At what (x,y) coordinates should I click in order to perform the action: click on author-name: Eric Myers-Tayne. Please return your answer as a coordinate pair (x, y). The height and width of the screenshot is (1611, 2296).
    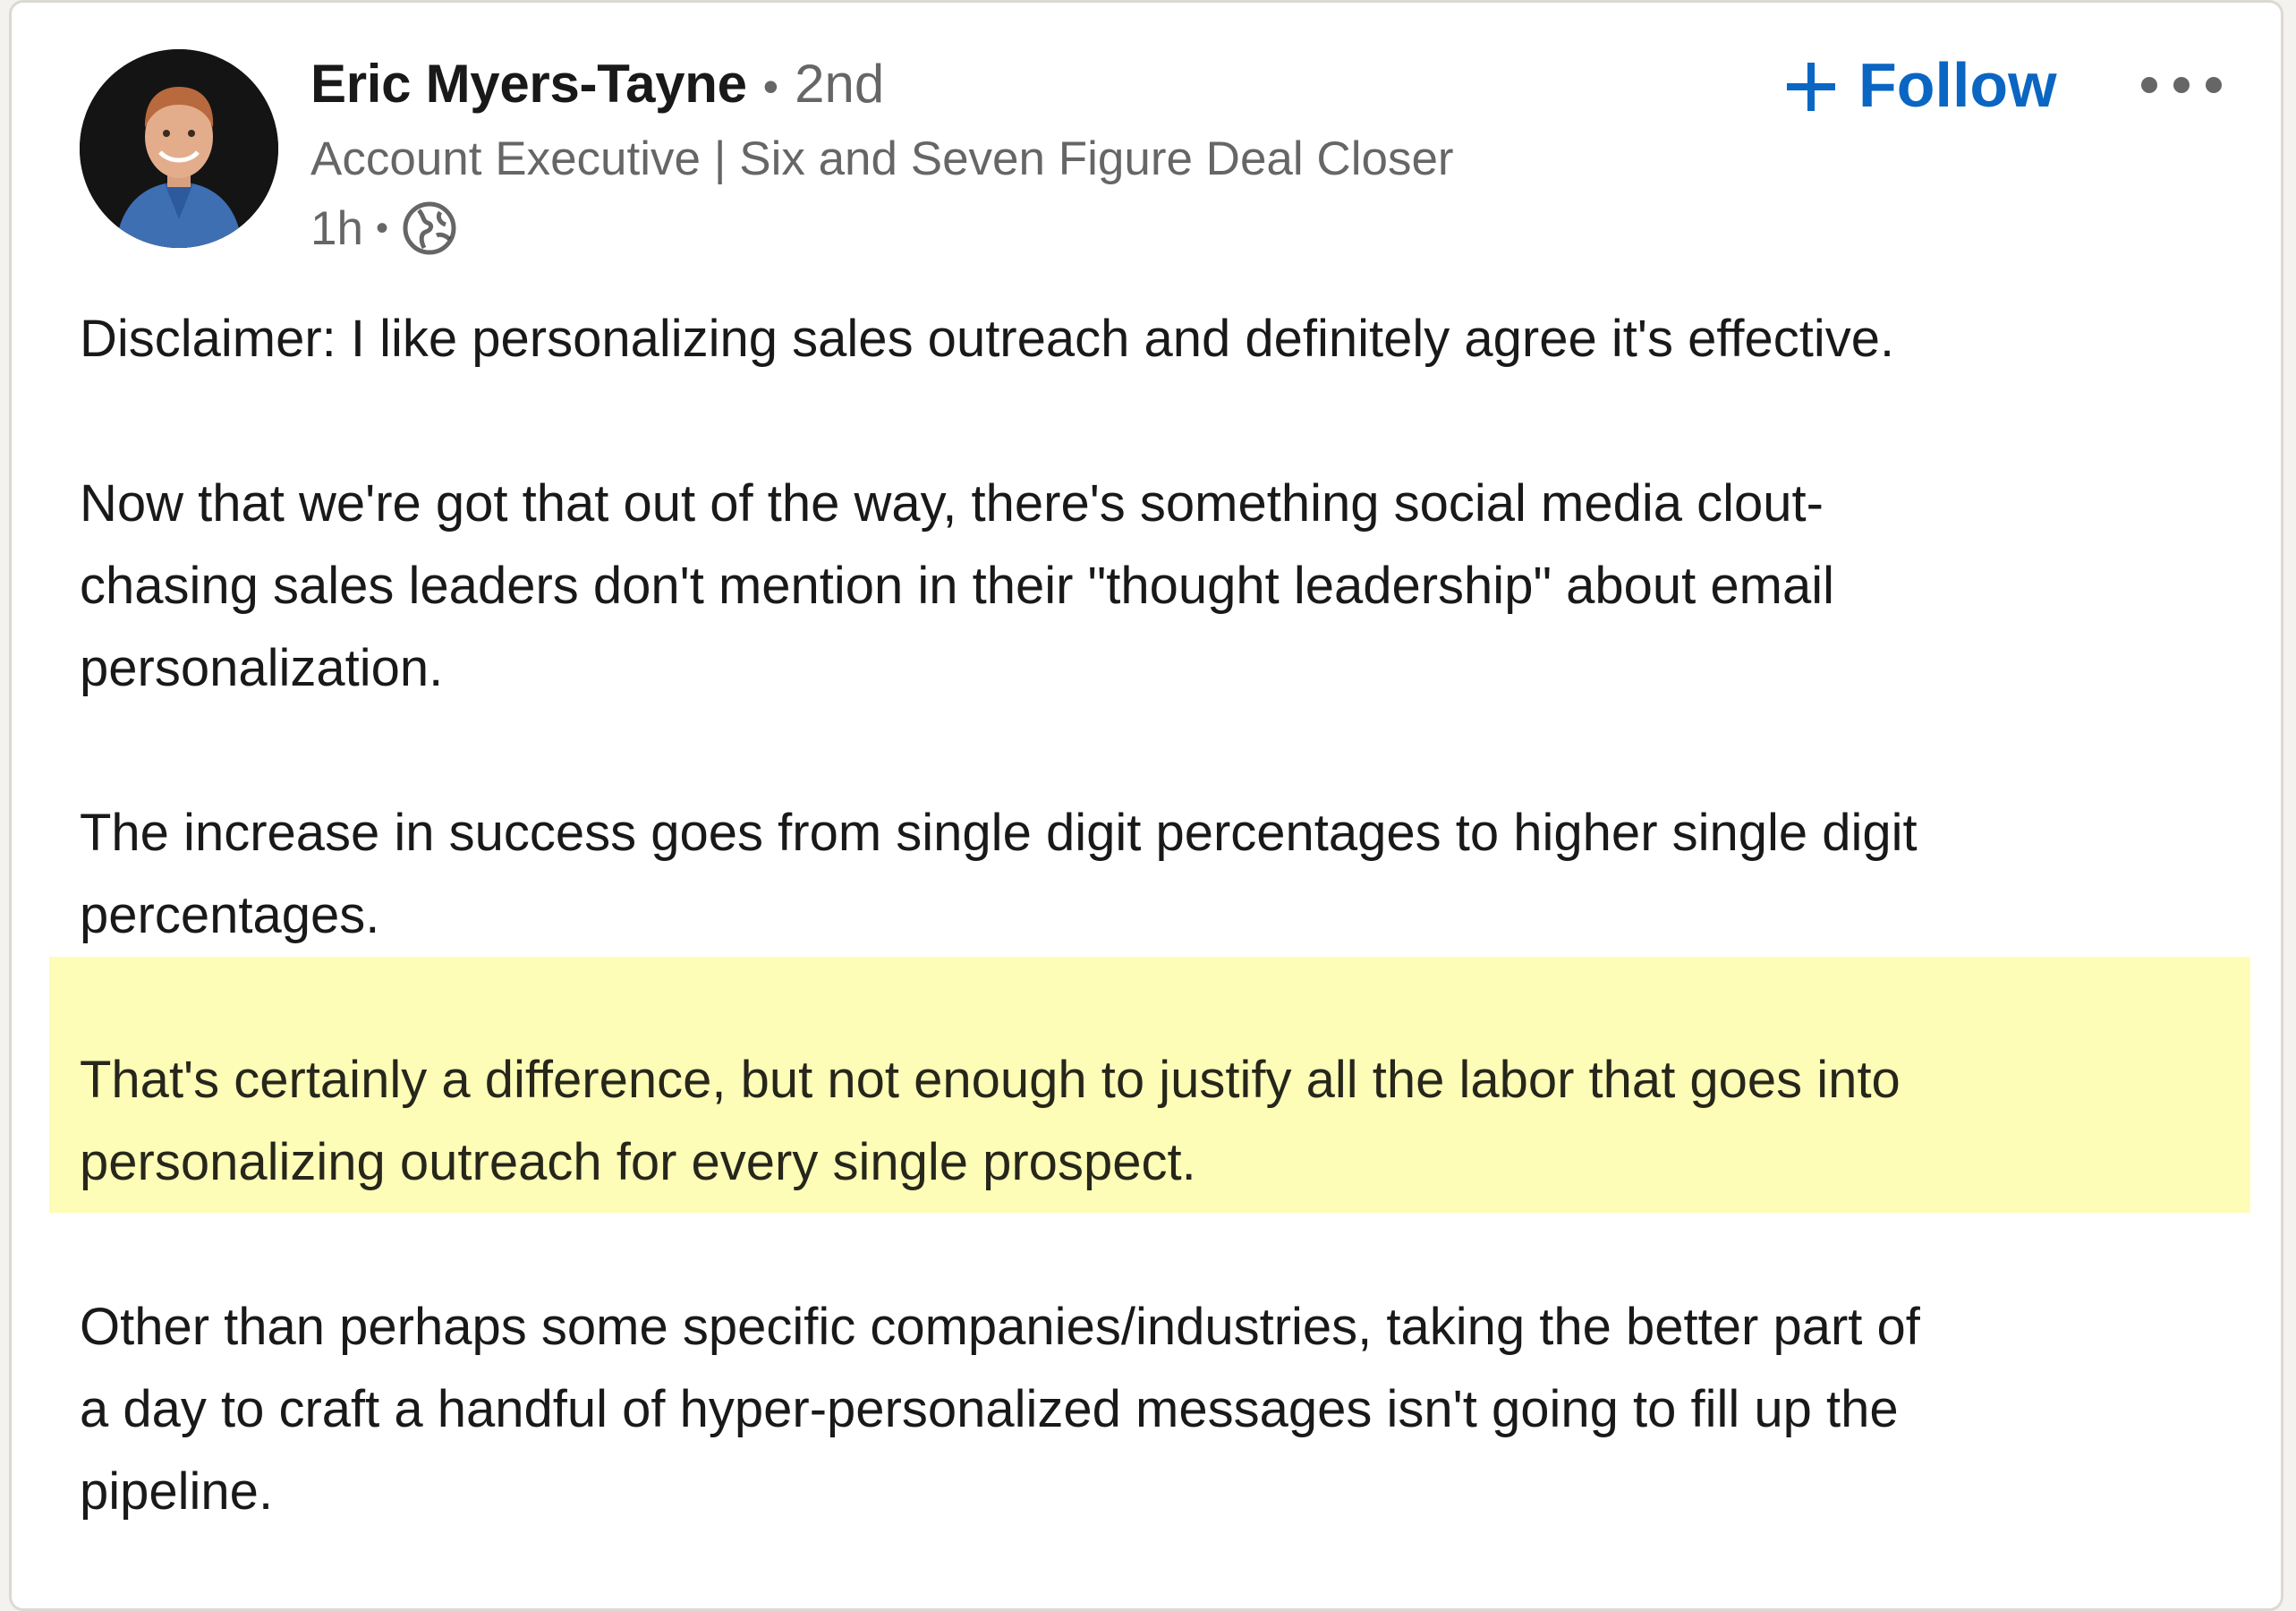
    Looking at the image, I should click on (528, 84).